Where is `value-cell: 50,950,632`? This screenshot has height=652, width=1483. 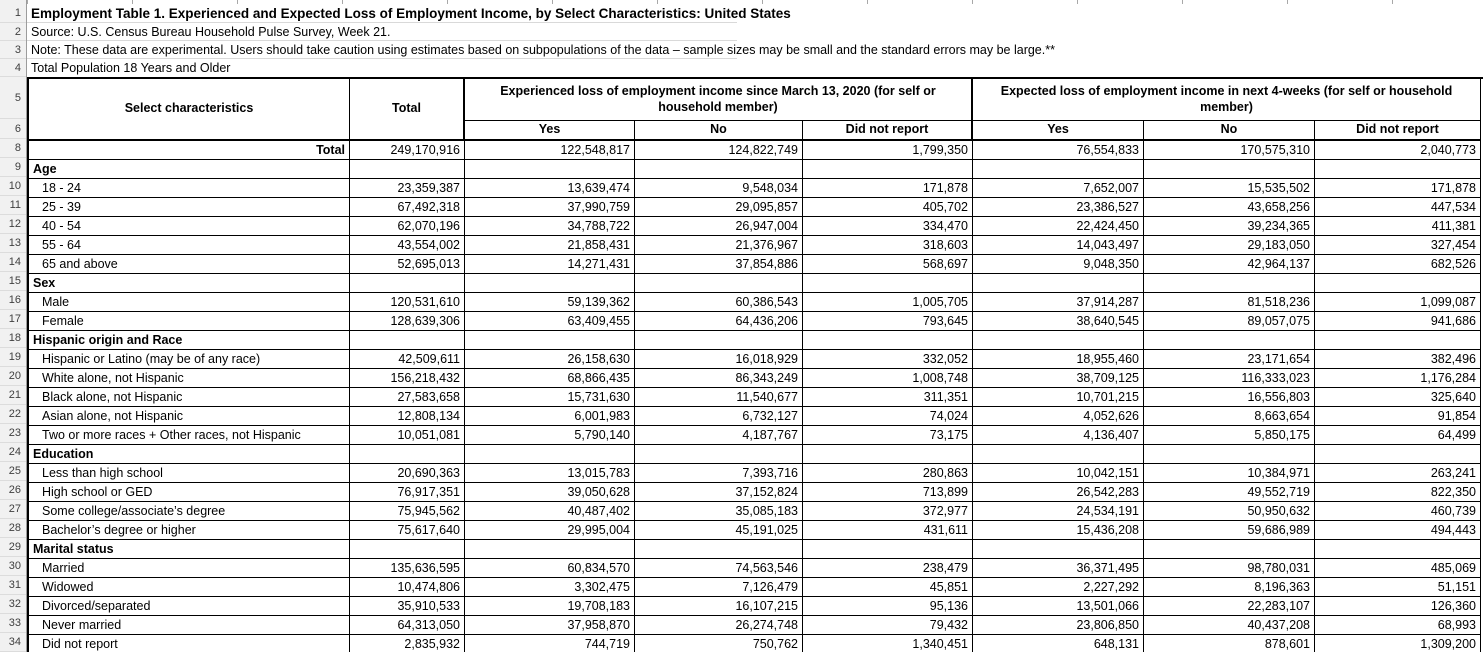
value-cell: 50,950,632 is located at coordinates (1229, 511).